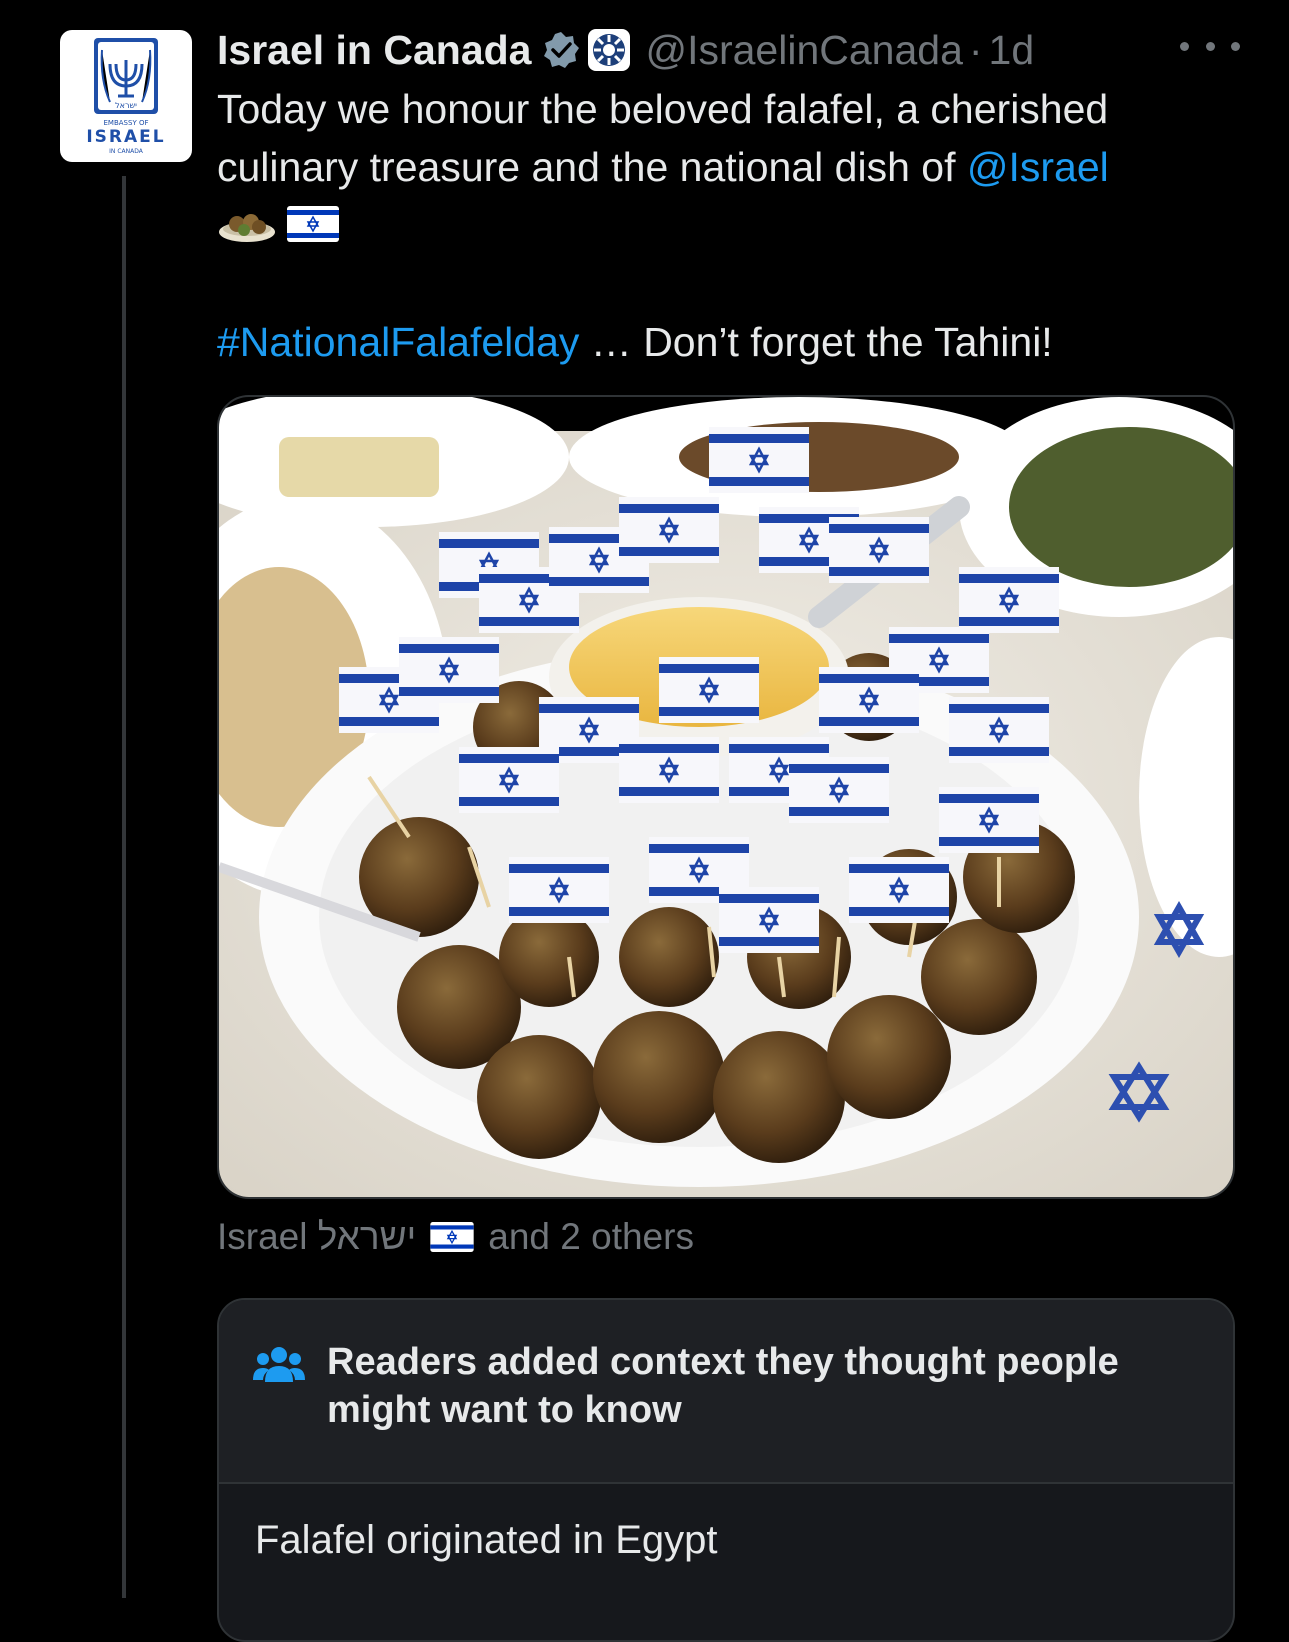 This screenshot has height=1642, width=1289. I want to click on liked-by-name: Israel ישראל, so click(316, 1237).